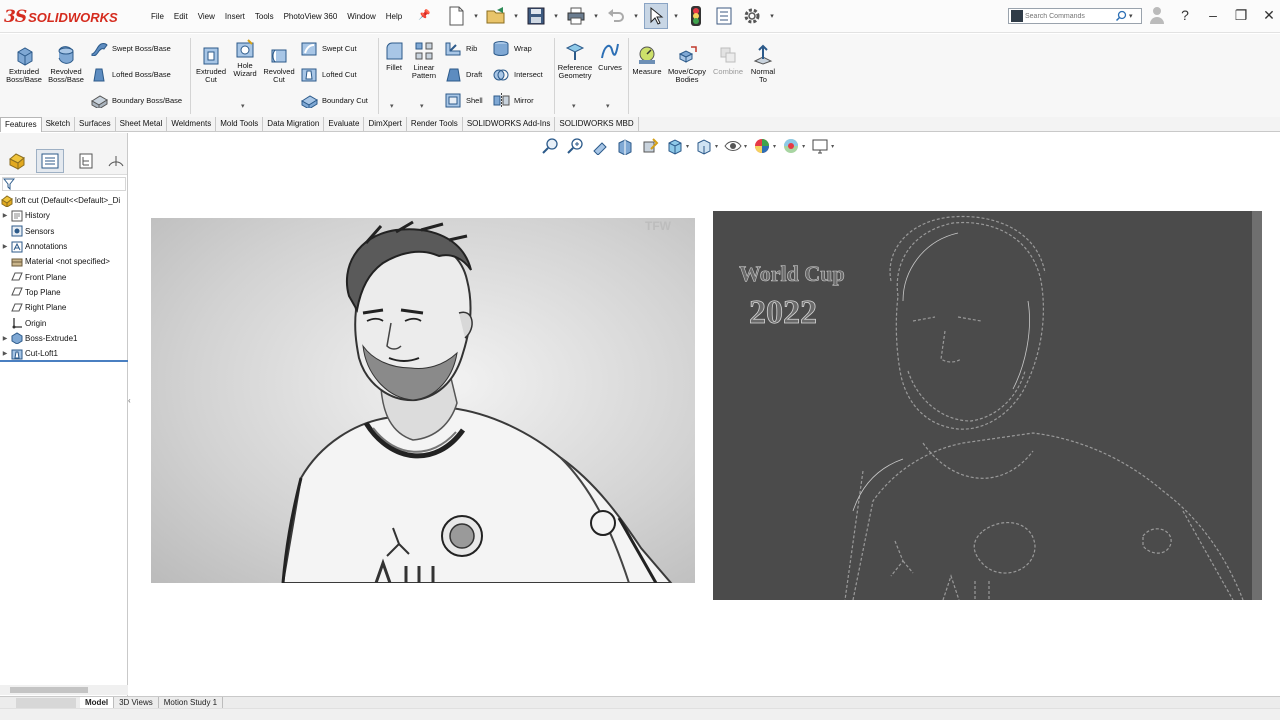  I want to click on revolved-boss-button: Revolved Boss/Base, so click(66, 64).